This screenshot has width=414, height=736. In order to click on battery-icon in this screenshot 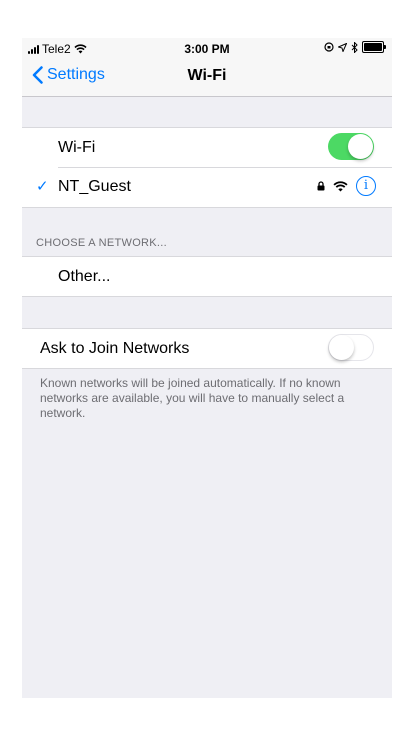, I will do `click(374, 47)`.